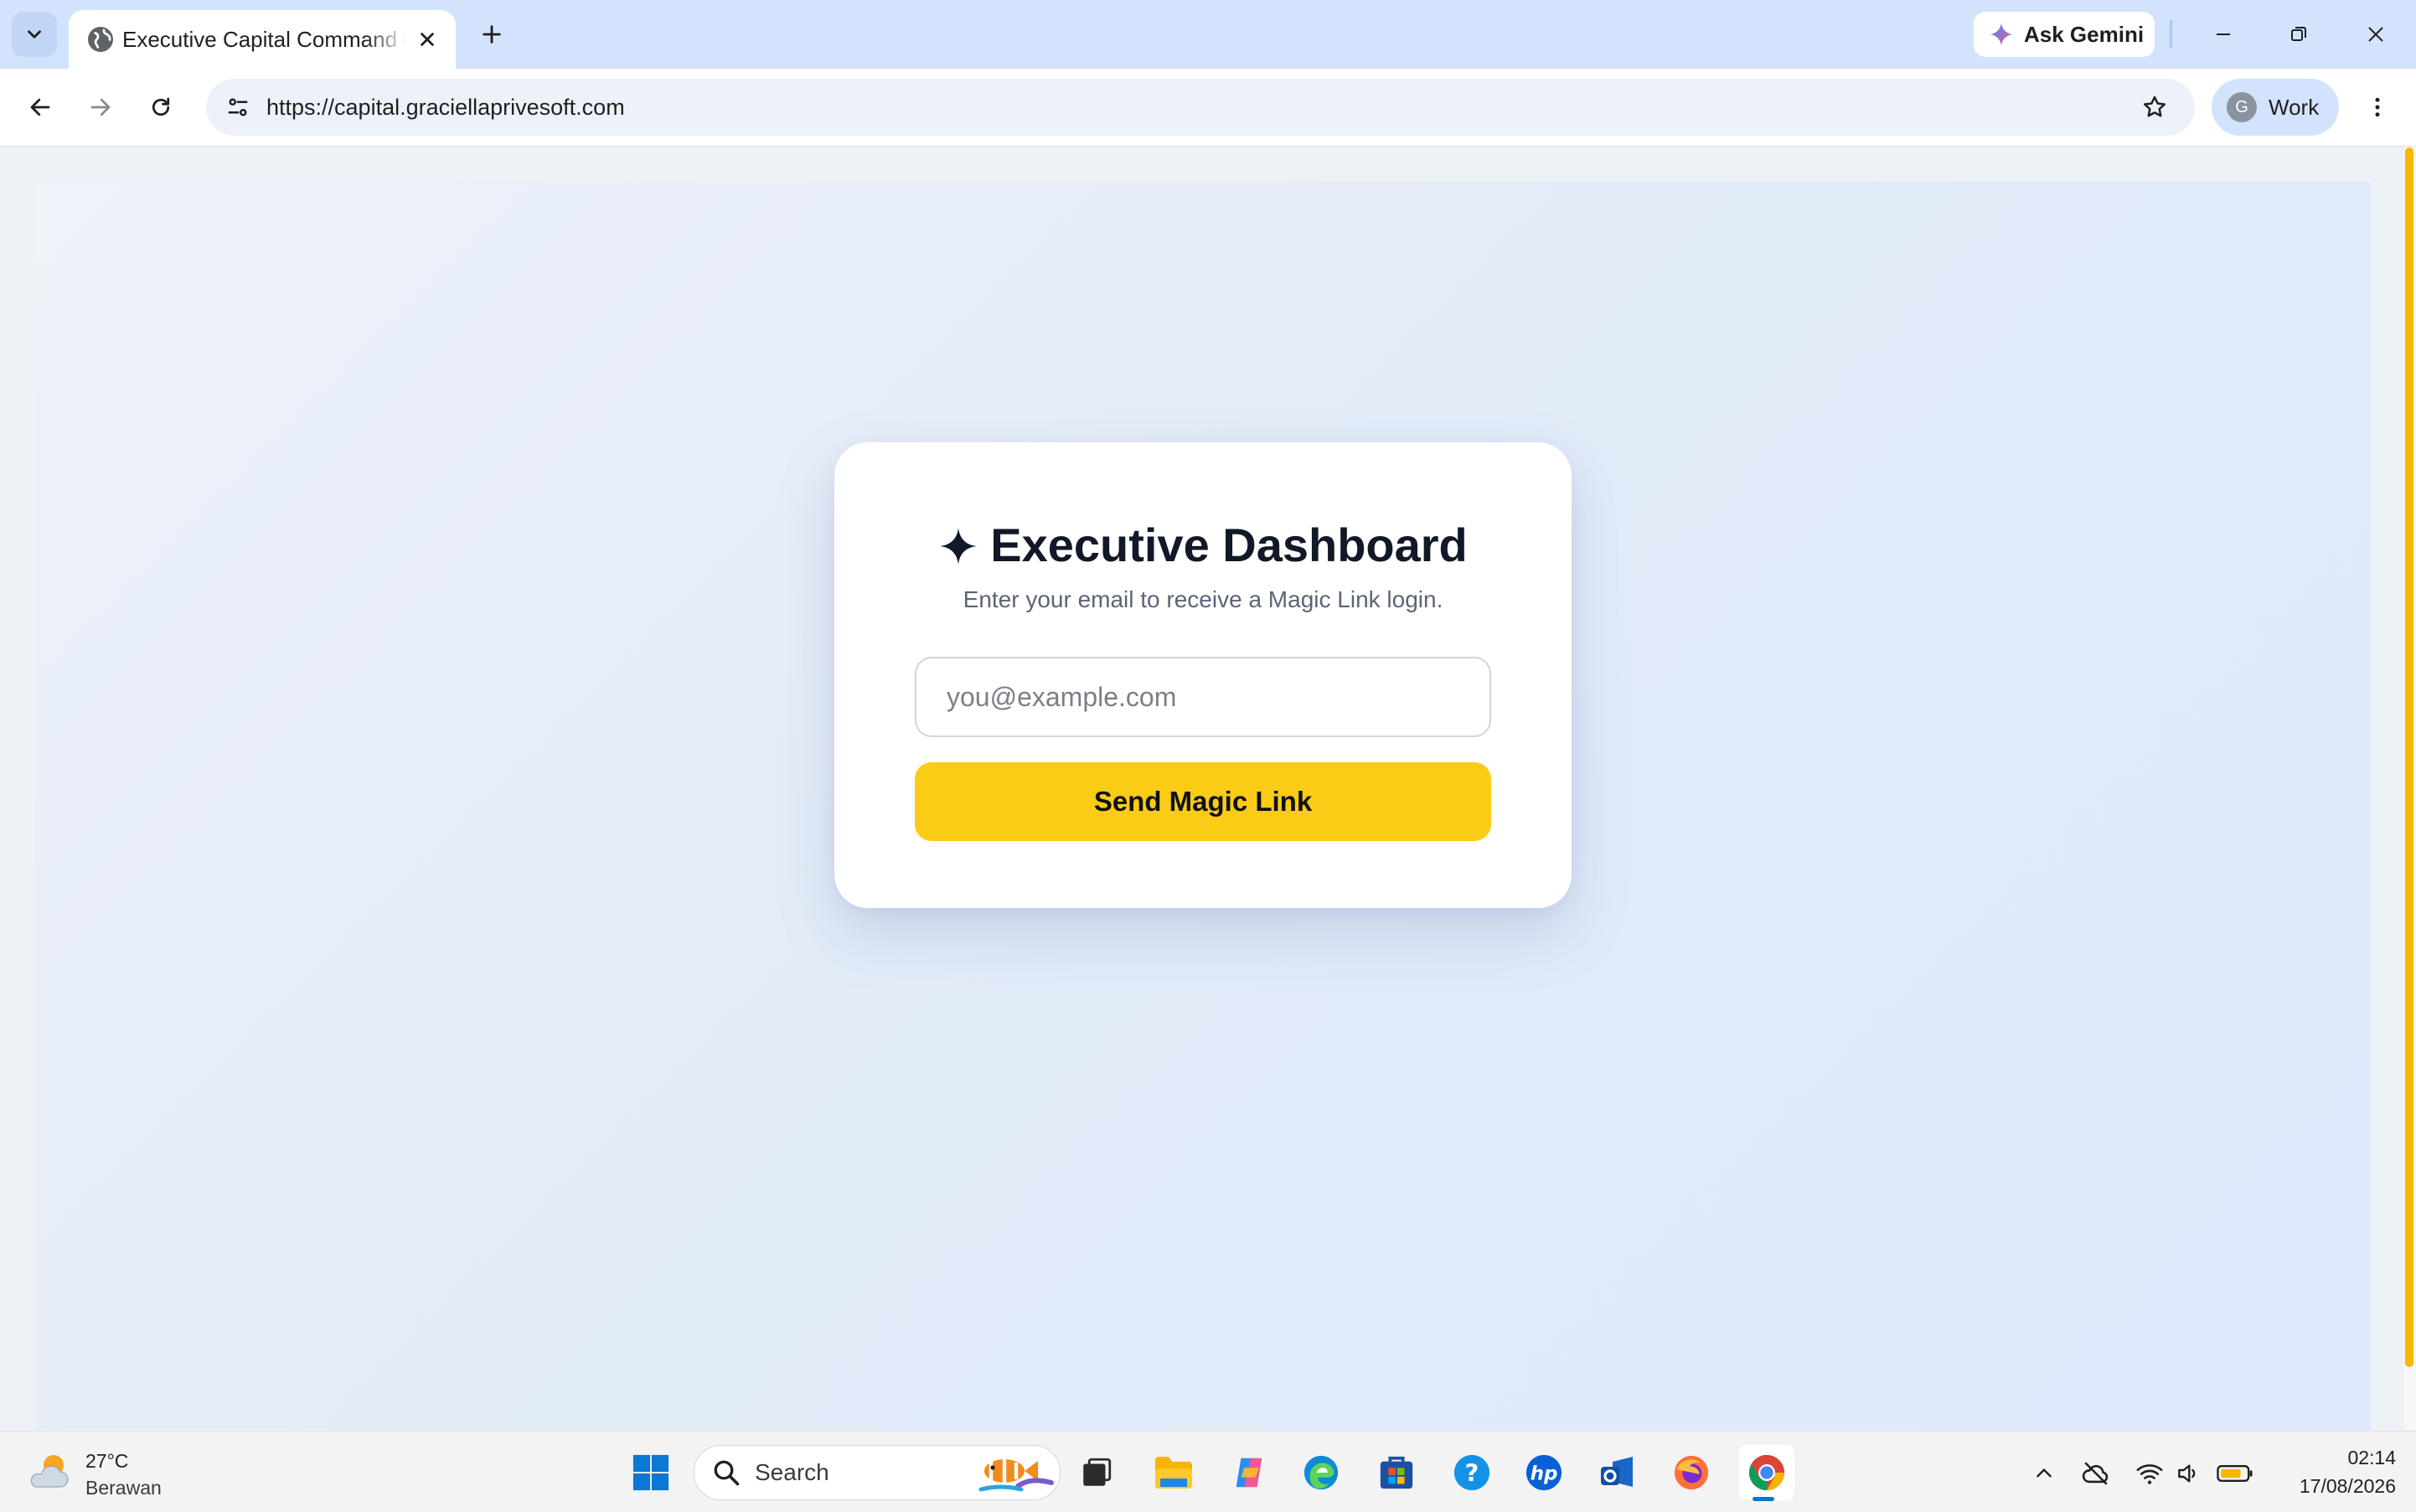  I want to click on taskbar-edge, so click(1321, 1472).